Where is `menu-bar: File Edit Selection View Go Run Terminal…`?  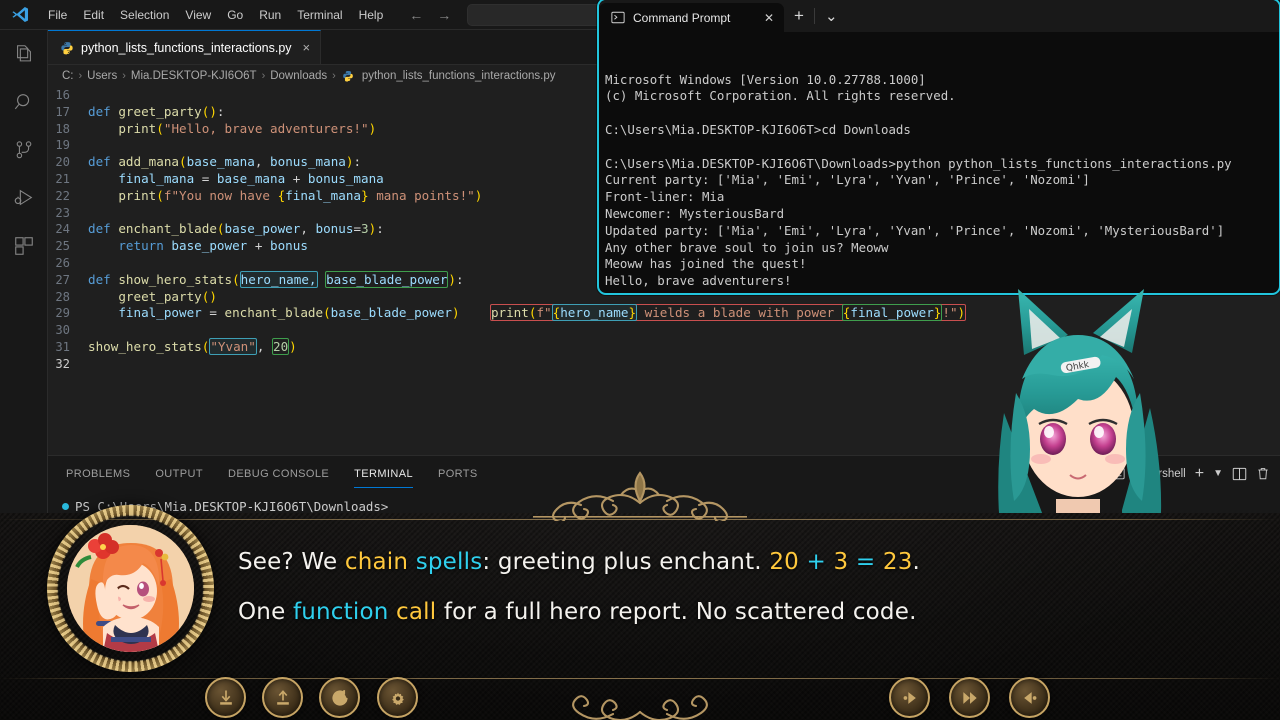
menu-bar: File Edit Selection View Go Run Terminal… is located at coordinates (215, 15).